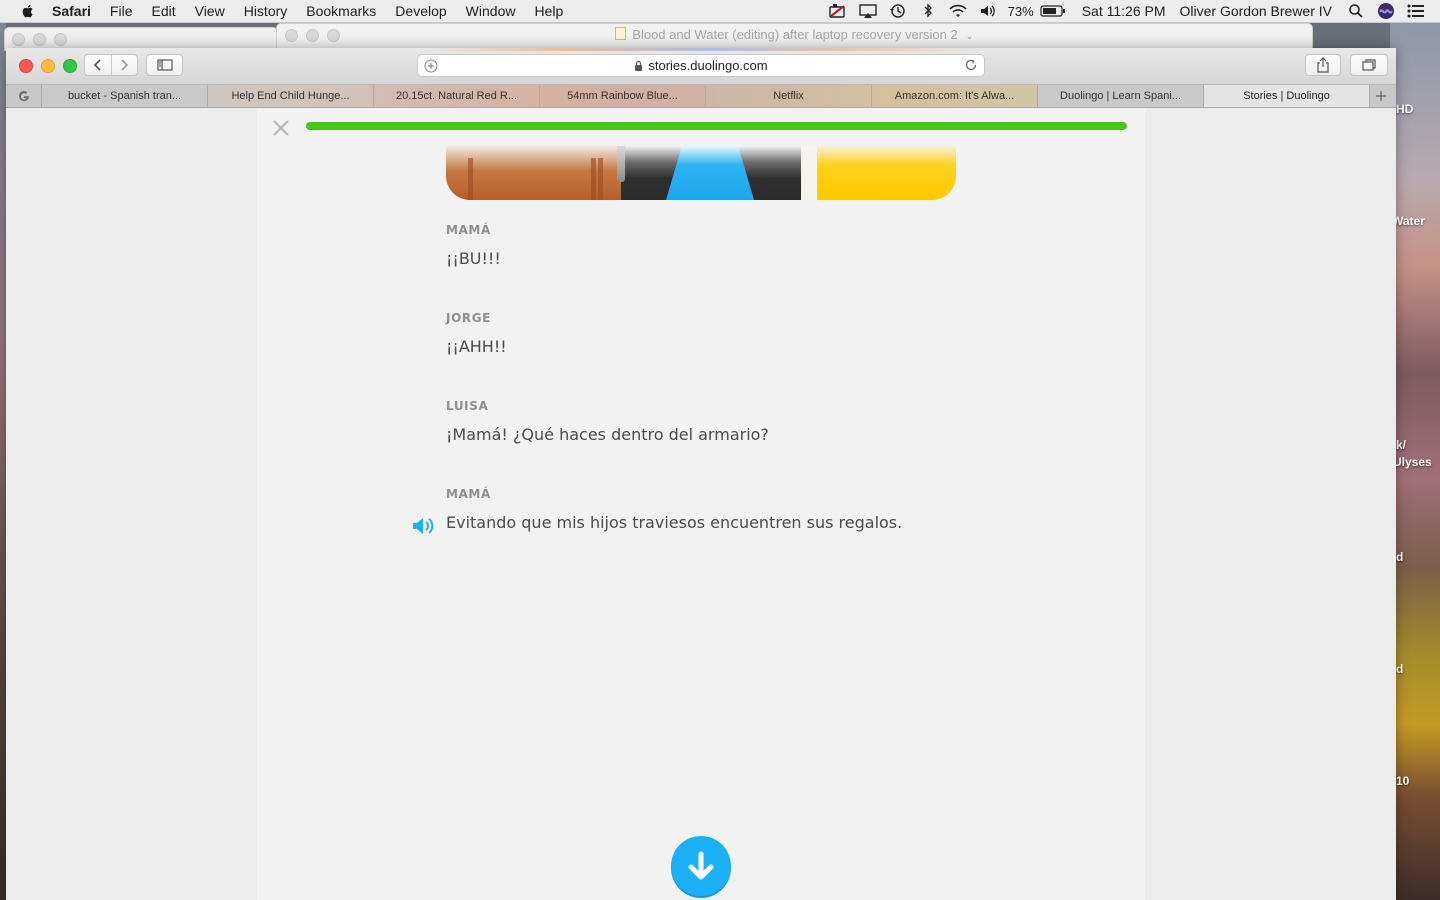 This screenshot has height=900, width=1440. What do you see at coordinates (1412, 462) in the screenshot?
I see `desktop-label: Ulyses` at bounding box center [1412, 462].